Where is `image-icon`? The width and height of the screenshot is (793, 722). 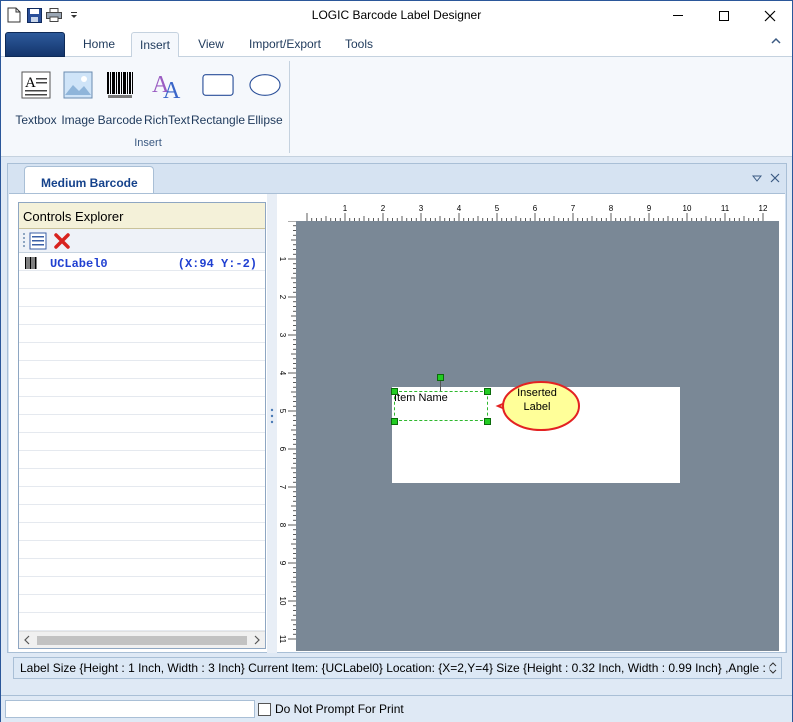
image-icon is located at coordinates (78, 85).